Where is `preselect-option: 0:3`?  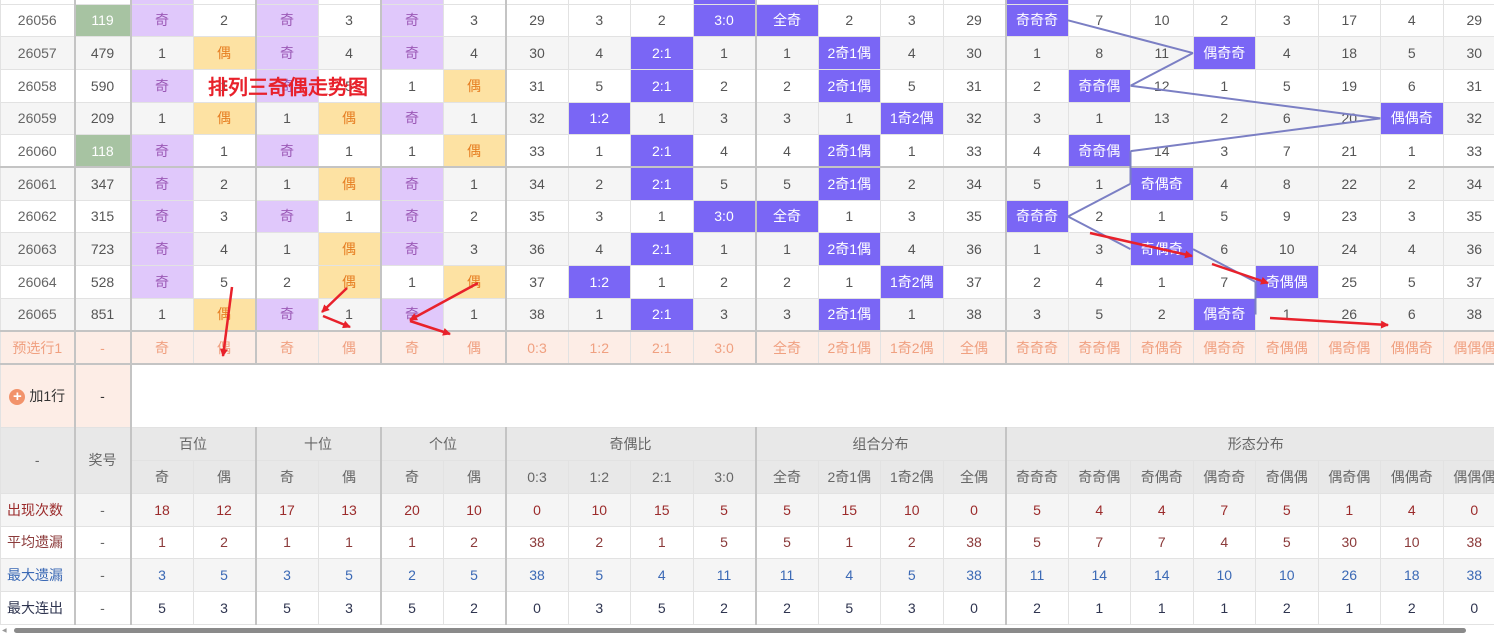 preselect-option: 0:3 is located at coordinates (537, 348).